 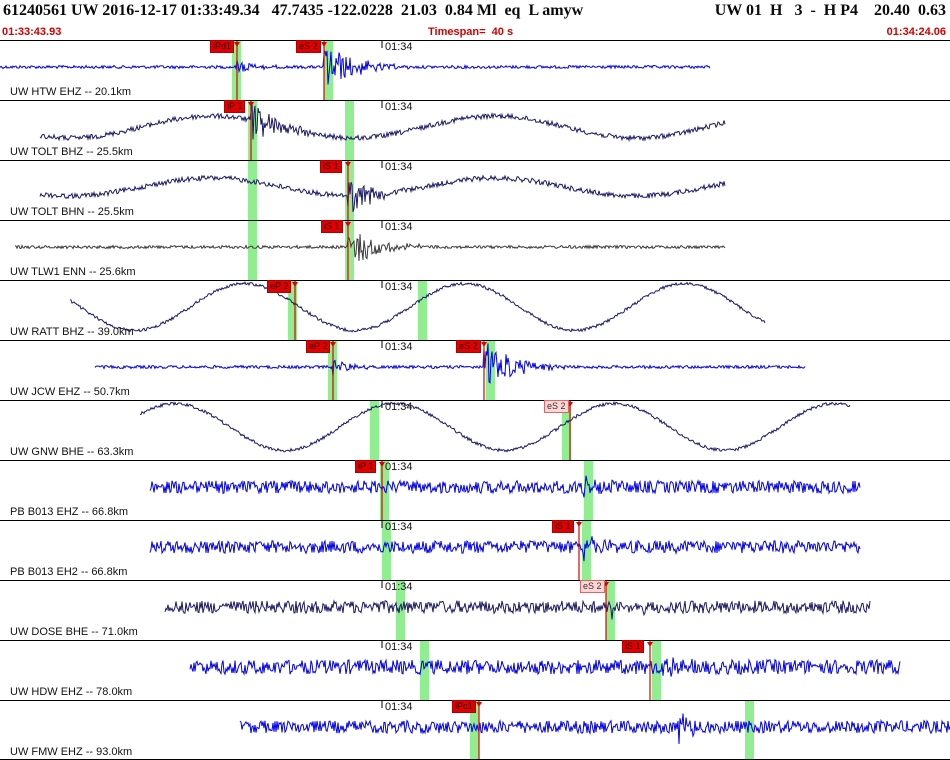 What do you see at coordinates (73, 272) in the screenshot?
I see `trace-label: UW TLW1 ENN -- 25.6km` at bounding box center [73, 272].